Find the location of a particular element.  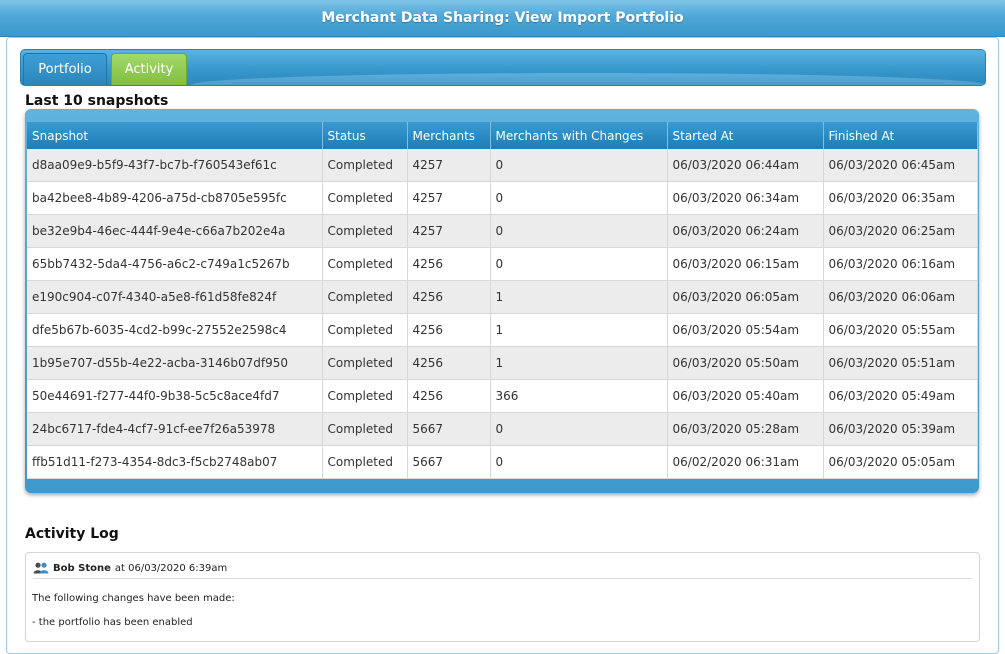

cell-finished-at: 06/03/2020 06:45am is located at coordinates (900, 165).